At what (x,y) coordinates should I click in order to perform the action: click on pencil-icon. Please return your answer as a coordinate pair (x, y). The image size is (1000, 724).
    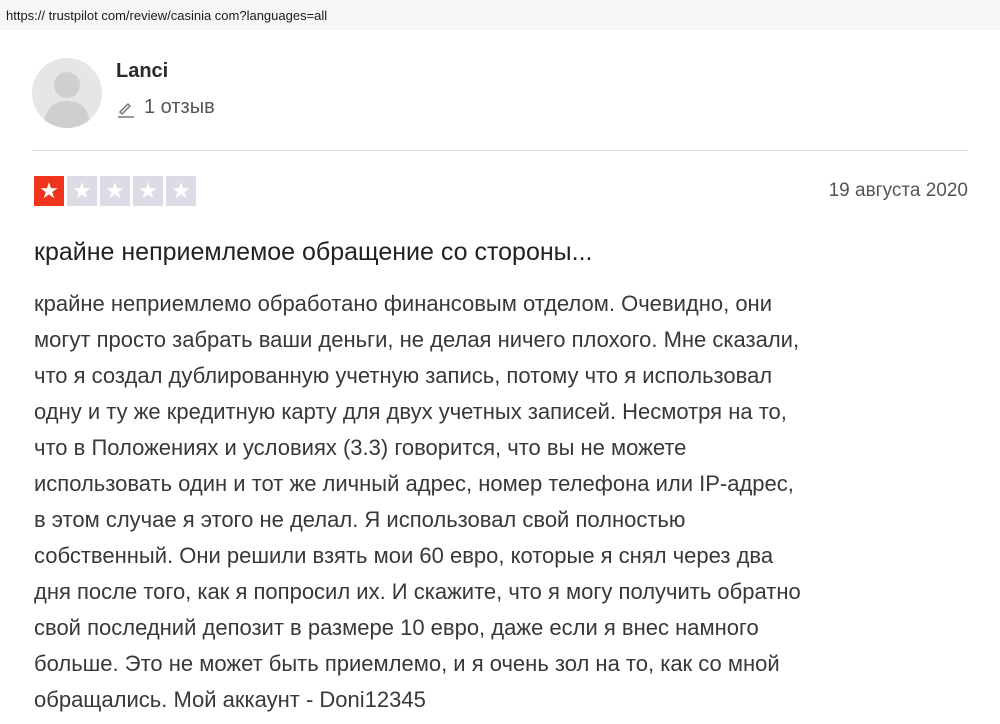
    Looking at the image, I should click on (126, 110).